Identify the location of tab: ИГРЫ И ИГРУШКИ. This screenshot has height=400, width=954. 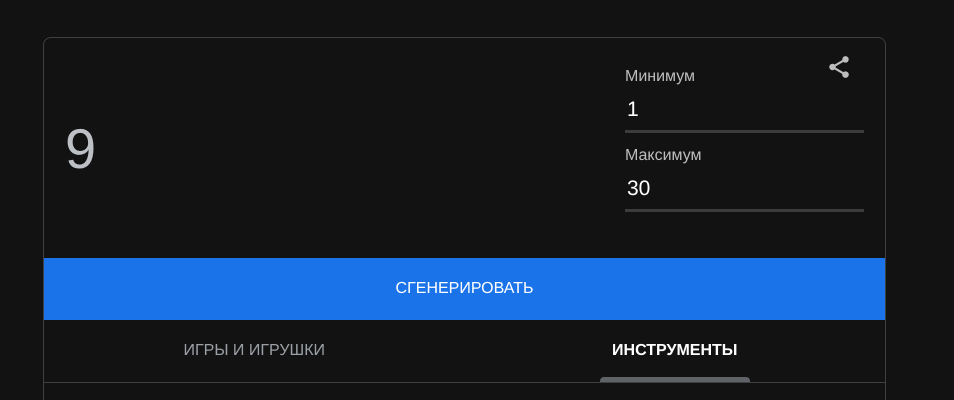
(254, 351).